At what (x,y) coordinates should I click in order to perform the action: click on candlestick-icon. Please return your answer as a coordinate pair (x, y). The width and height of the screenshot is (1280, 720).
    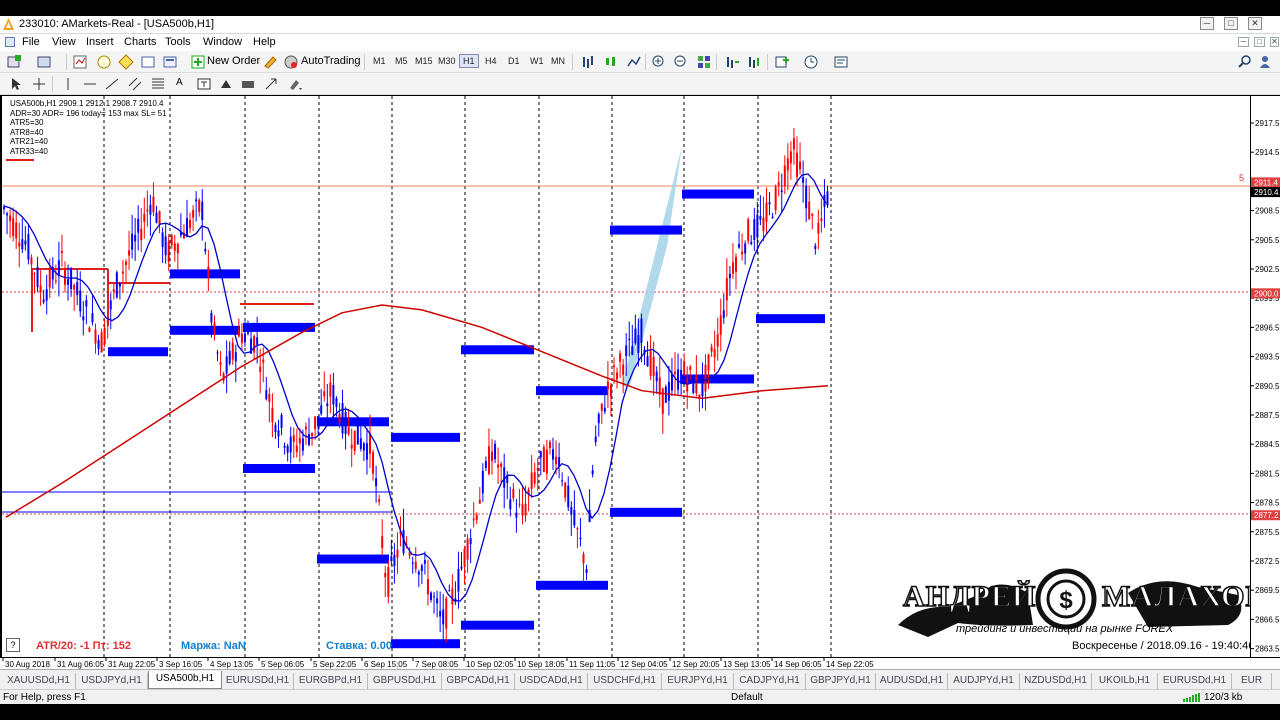
    Looking at the image, I should click on (611, 62).